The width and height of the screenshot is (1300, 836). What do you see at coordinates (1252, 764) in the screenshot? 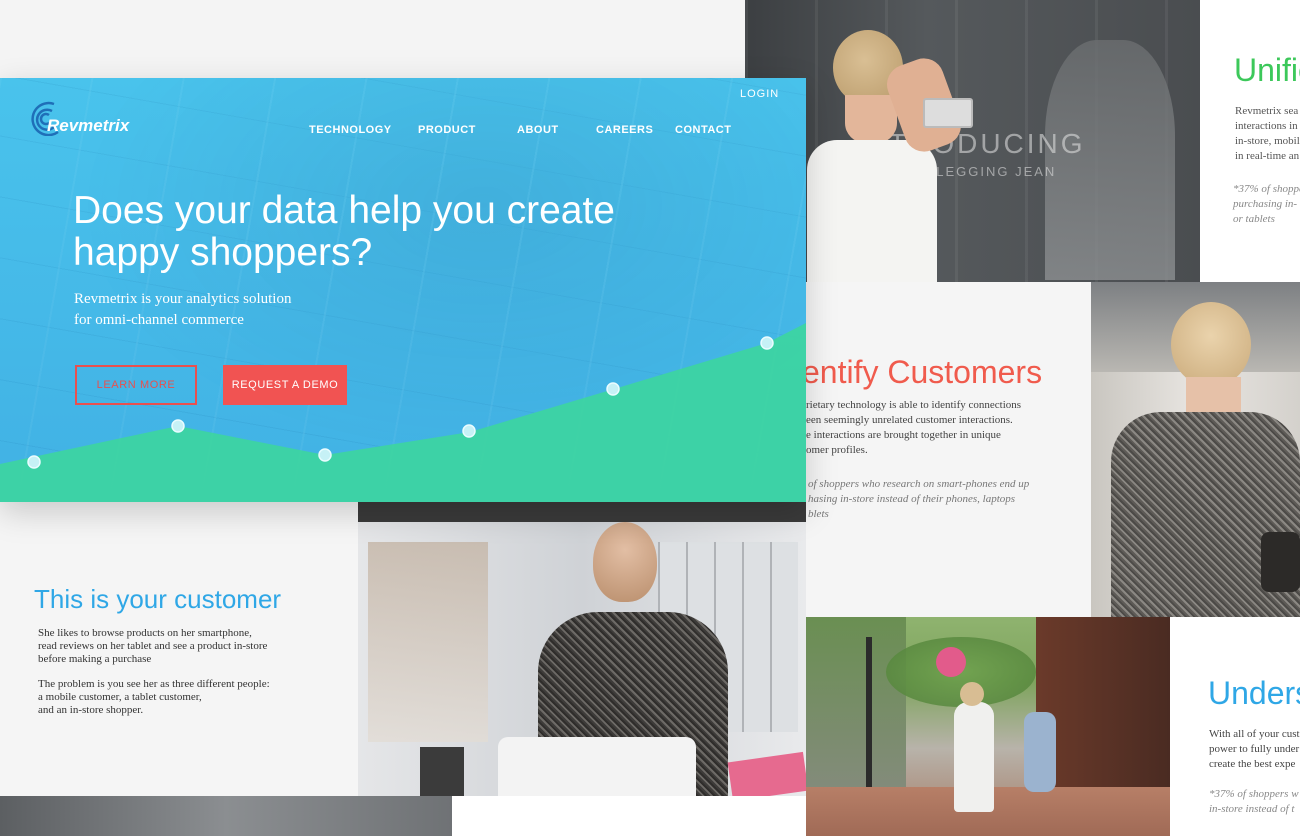
I see `understand-line: create the best expe` at bounding box center [1252, 764].